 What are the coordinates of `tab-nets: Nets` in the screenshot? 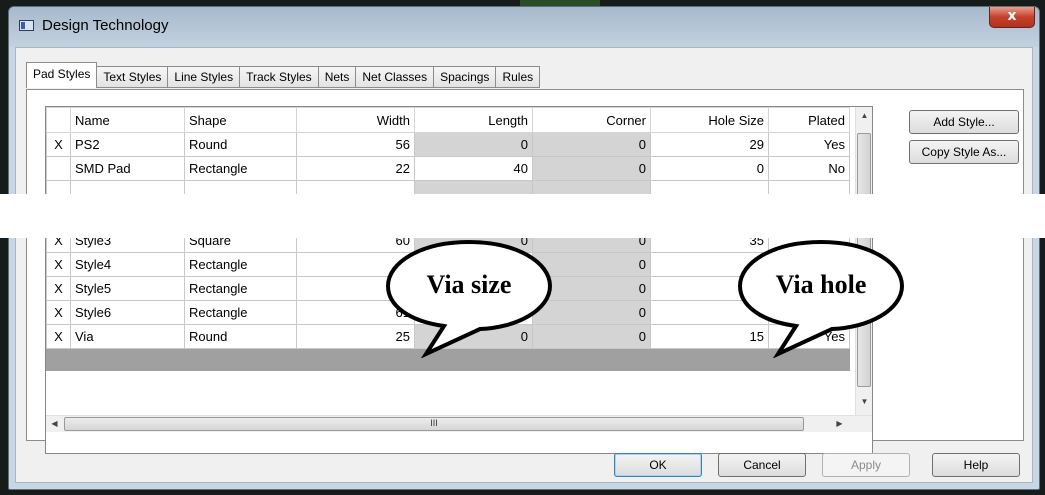 It's located at (337, 77).